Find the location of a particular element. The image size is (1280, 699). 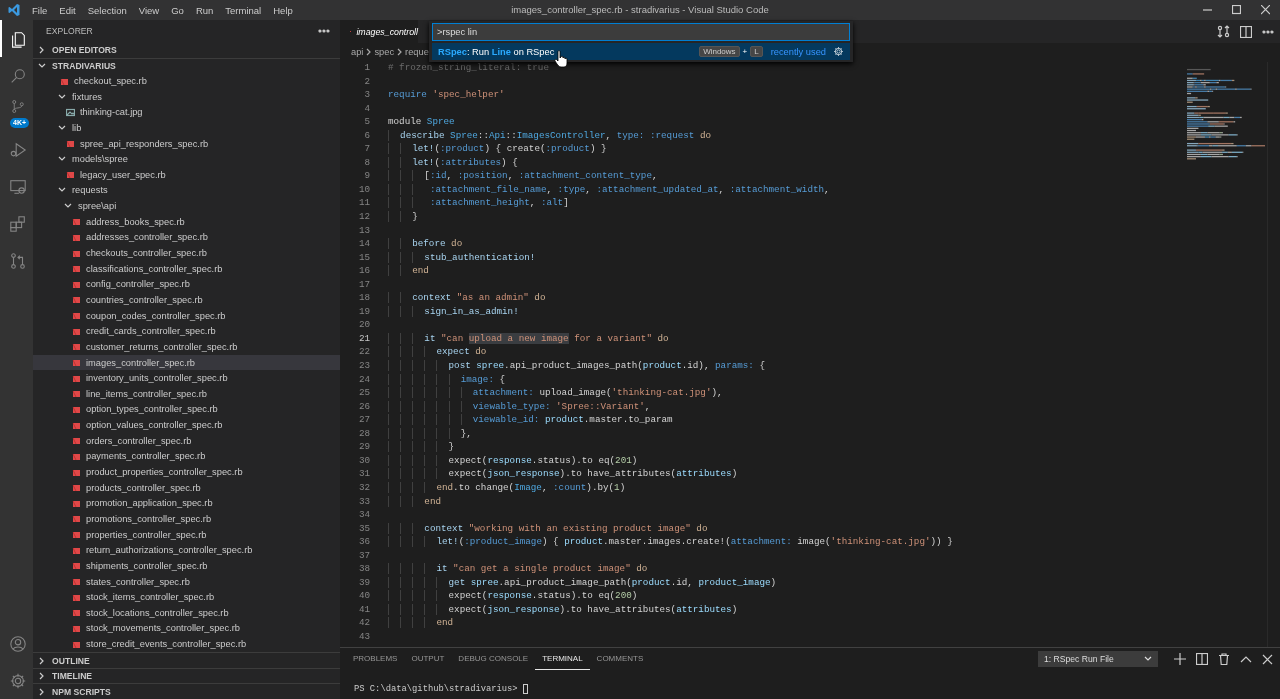

menu-item: View is located at coordinates (149, 10).